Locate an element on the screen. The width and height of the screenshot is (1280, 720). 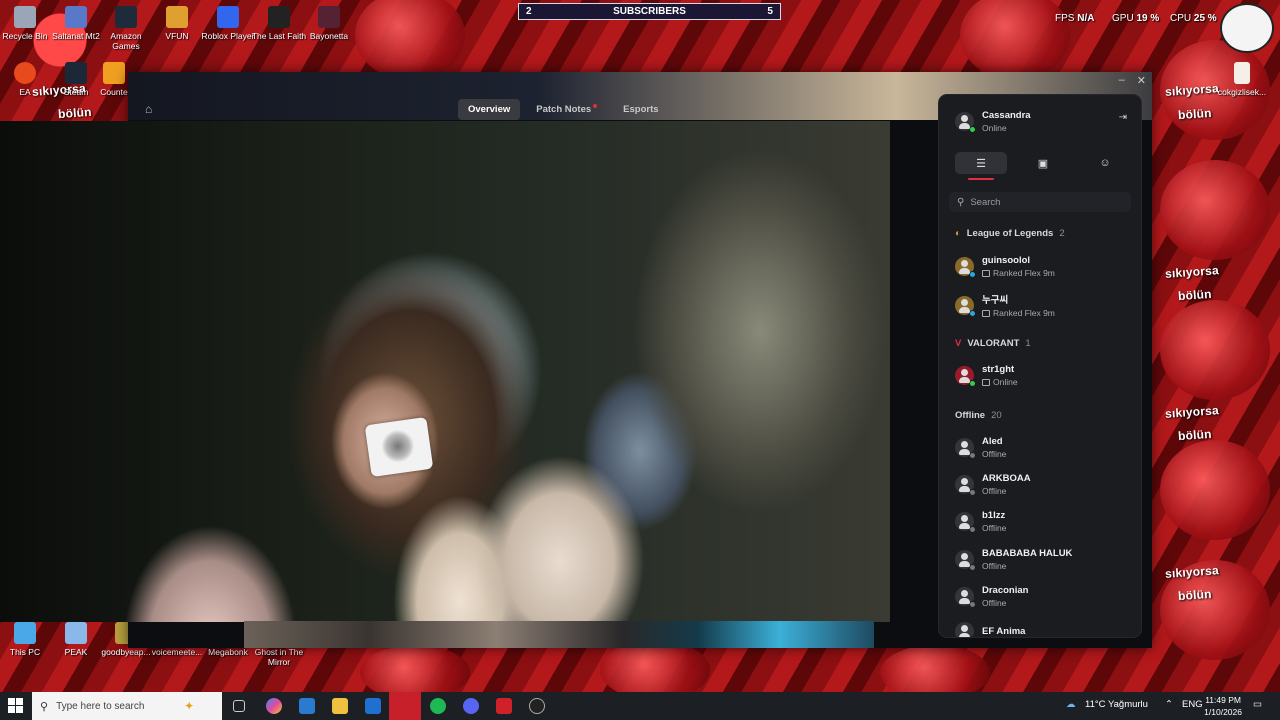
language-indicator: ENG is located at coordinates (1192, 704).